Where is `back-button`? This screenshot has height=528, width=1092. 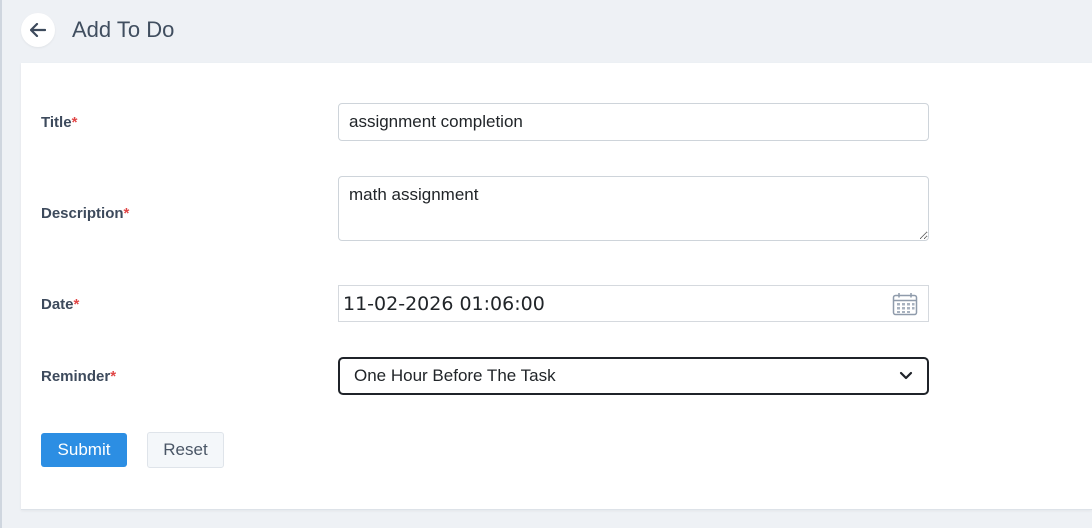
back-button is located at coordinates (38, 30).